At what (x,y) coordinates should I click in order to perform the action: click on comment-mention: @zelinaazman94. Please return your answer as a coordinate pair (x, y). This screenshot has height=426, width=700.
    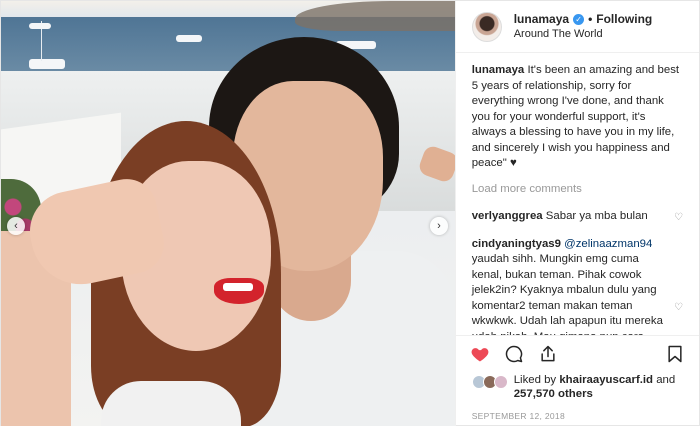
    Looking at the image, I should click on (608, 244).